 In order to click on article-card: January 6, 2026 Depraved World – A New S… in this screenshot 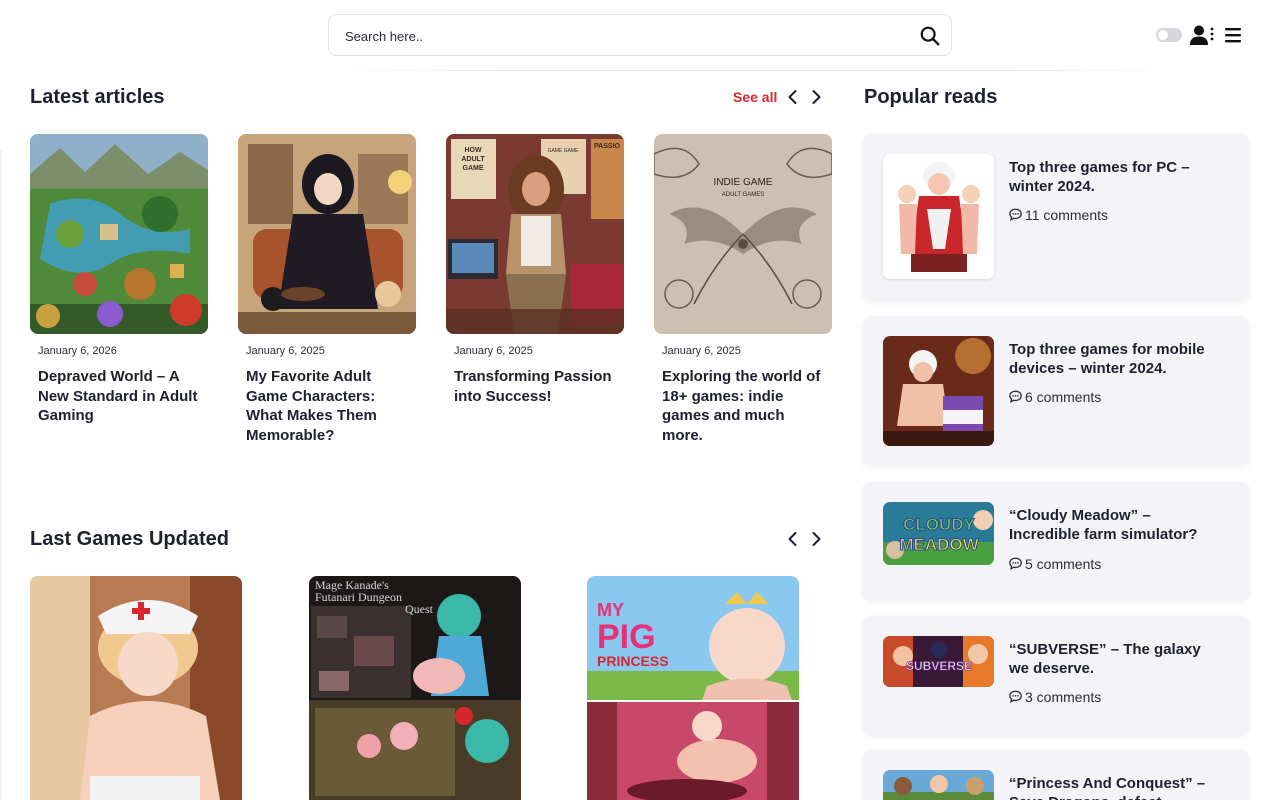, I will do `click(119, 280)`.